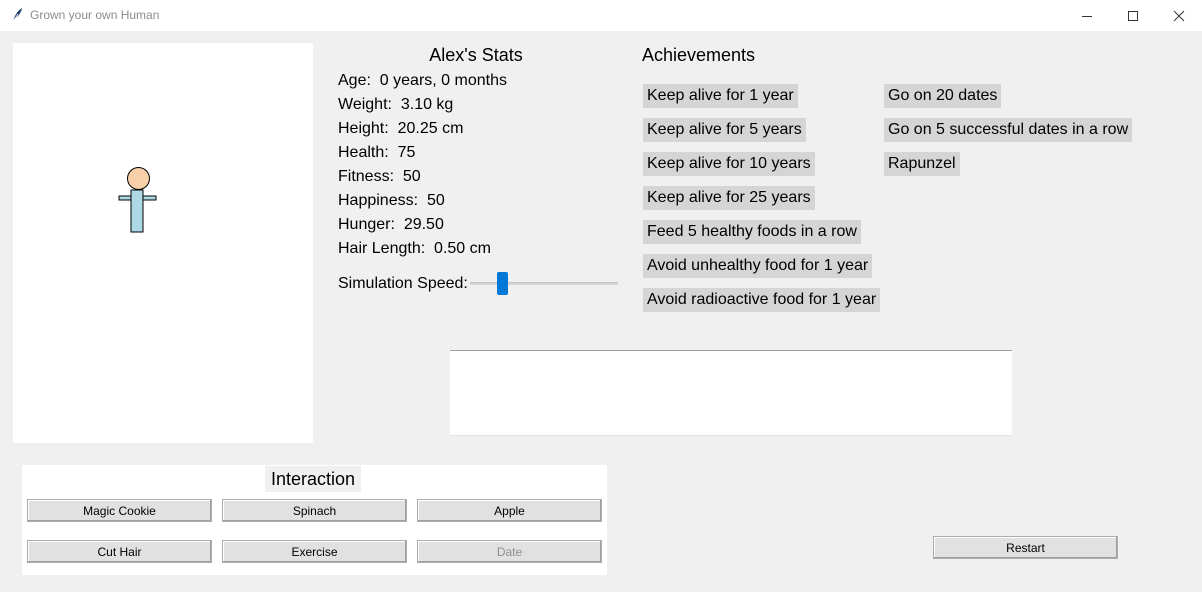  Describe the element at coordinates (544, 283) in the screenshot. I see `speed-slider` at that location.